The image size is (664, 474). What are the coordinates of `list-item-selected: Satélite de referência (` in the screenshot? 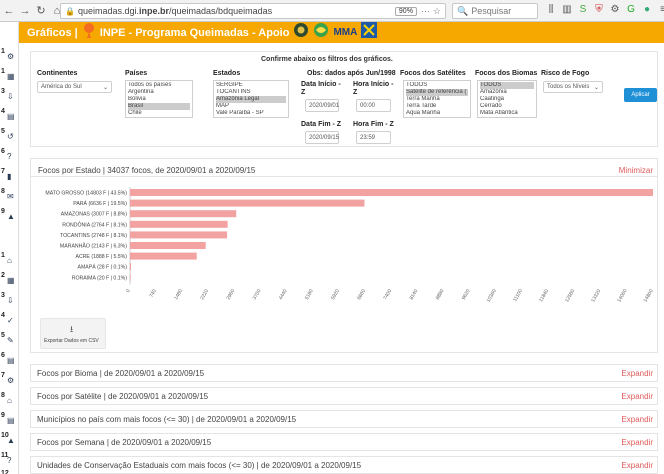 It's located at (437, 92).